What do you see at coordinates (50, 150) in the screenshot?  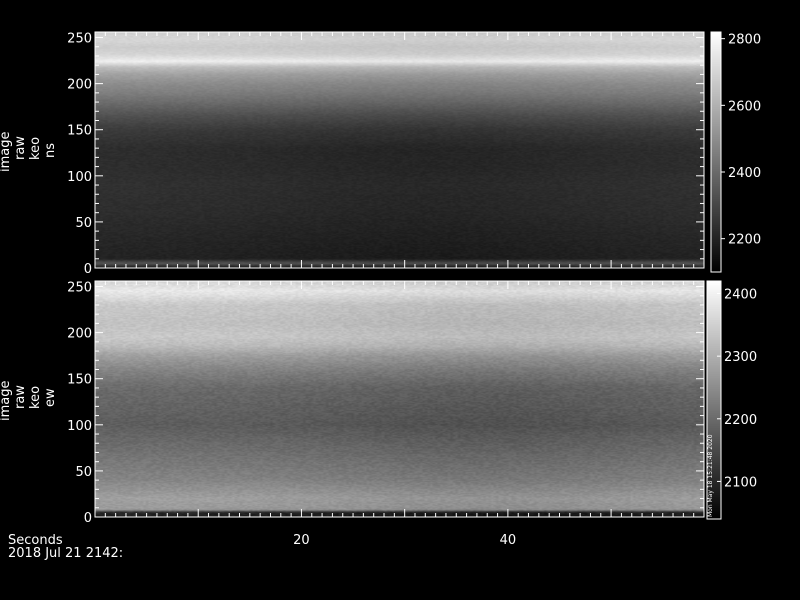 I see `ylabel-ns-line-3: ns` at bounding box center [50, 150].